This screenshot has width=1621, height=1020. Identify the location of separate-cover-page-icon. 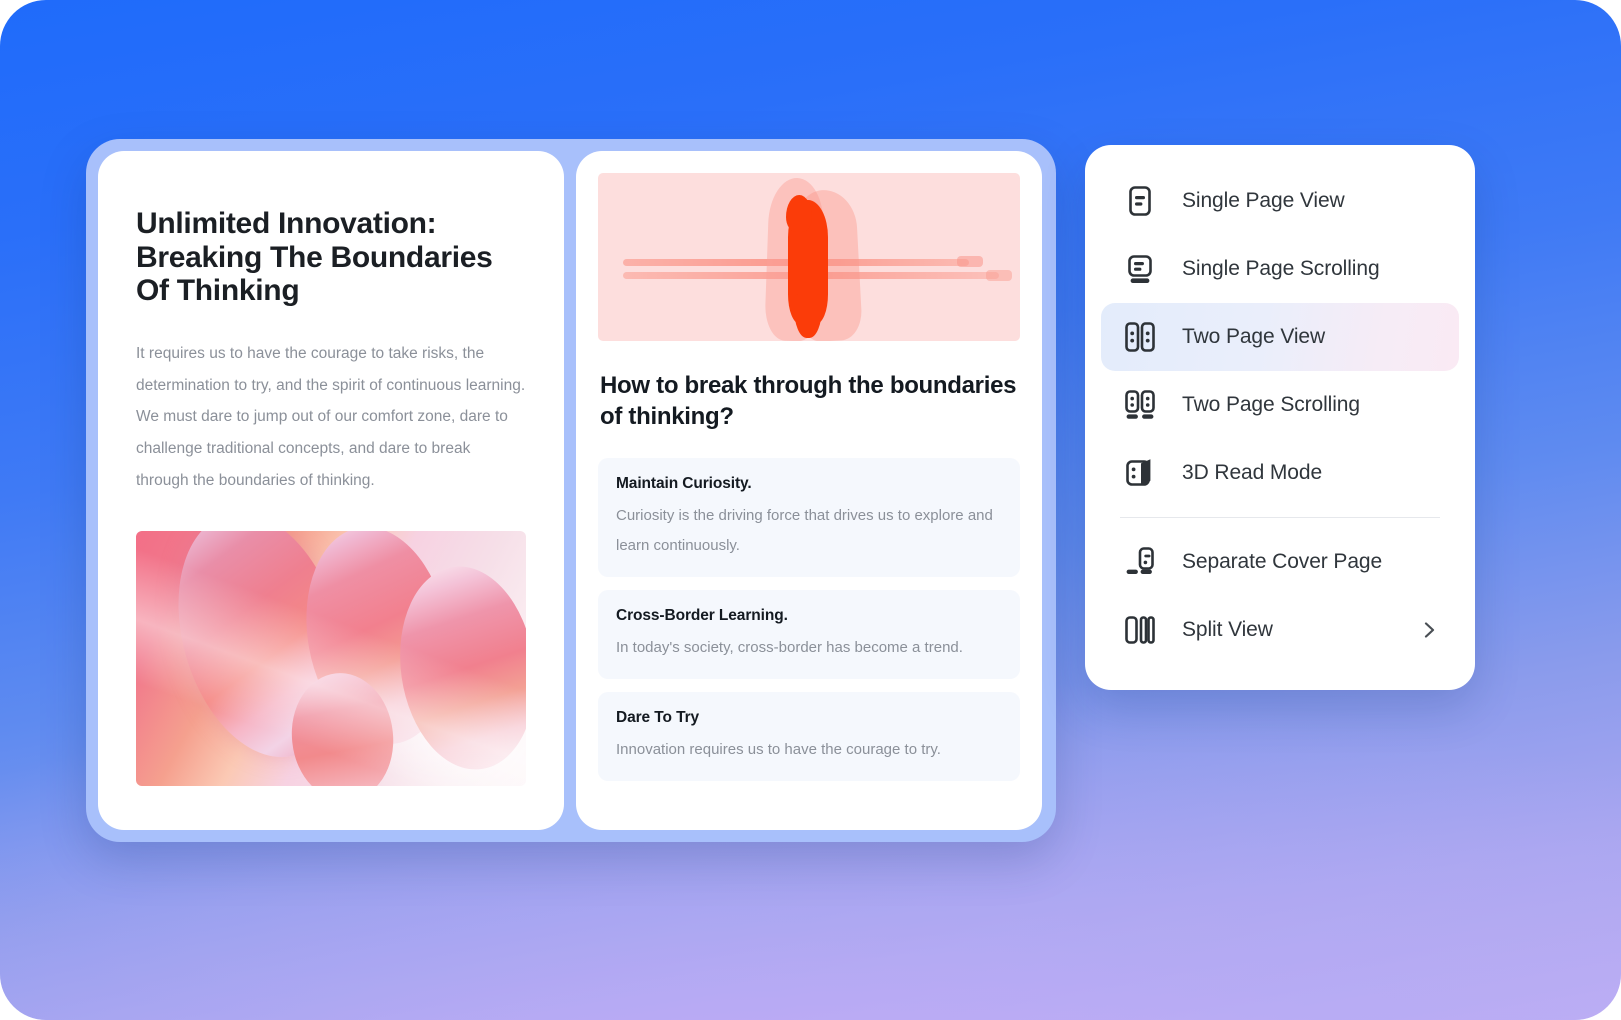
(1140, 562).